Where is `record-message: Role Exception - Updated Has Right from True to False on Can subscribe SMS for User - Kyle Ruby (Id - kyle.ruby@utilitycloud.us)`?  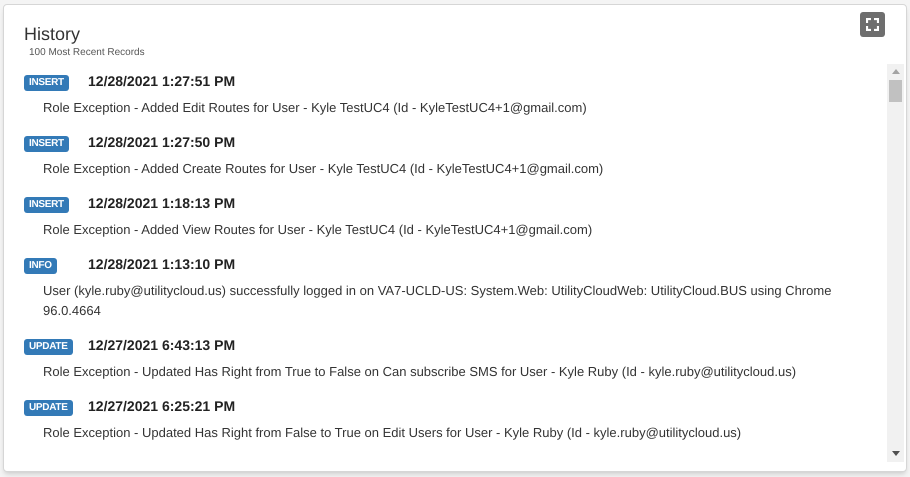 record-message: Role Exception - Updated Has Right from True to False on Can subscribe SMS for User - Kyle Ruby (Id - kyle.ruby@utilitycloud.us) is located at coordinates (420, 372).